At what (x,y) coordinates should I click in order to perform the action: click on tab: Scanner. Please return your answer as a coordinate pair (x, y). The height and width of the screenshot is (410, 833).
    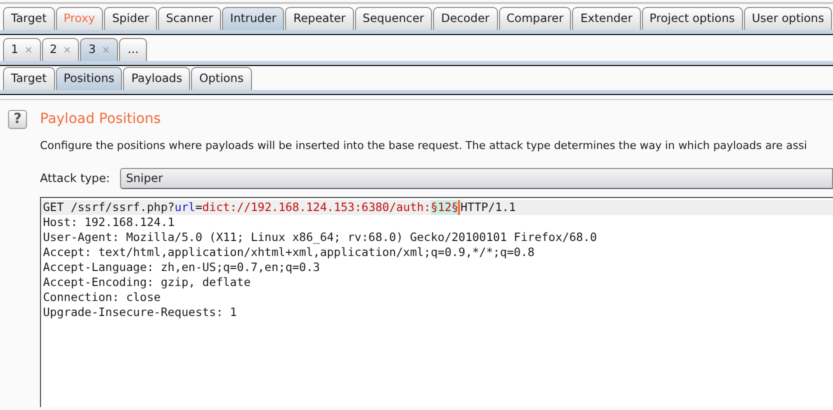
    Looking at the image, I should click on (190, 18).